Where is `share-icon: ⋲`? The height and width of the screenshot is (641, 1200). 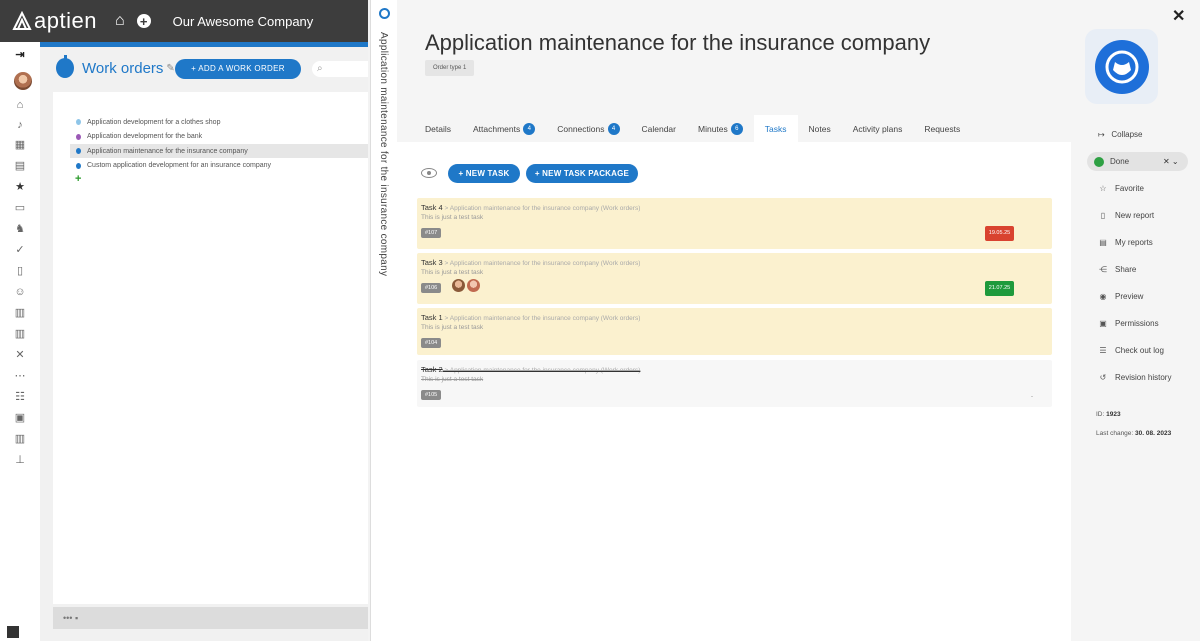
share-icon: ⋲ is located at coordinates (1103, 269).